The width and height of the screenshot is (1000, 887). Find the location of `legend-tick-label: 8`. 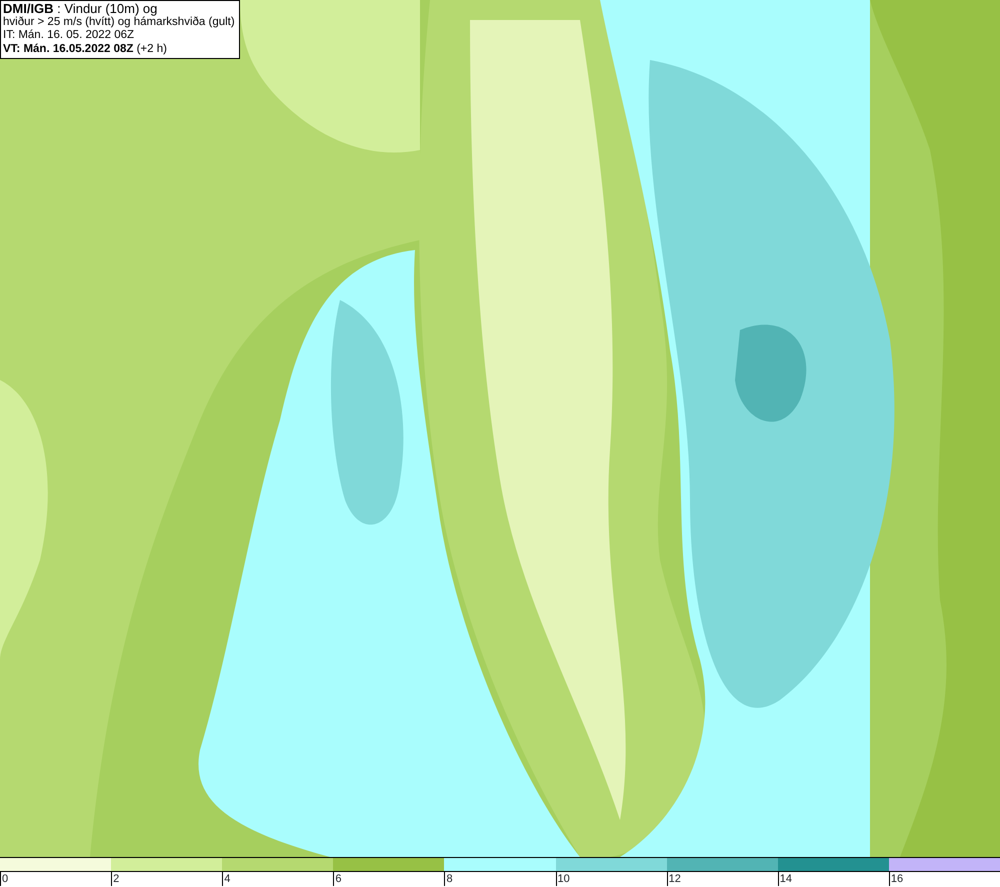

legend-tick-label: 8 is located at coordinates (449, 879).